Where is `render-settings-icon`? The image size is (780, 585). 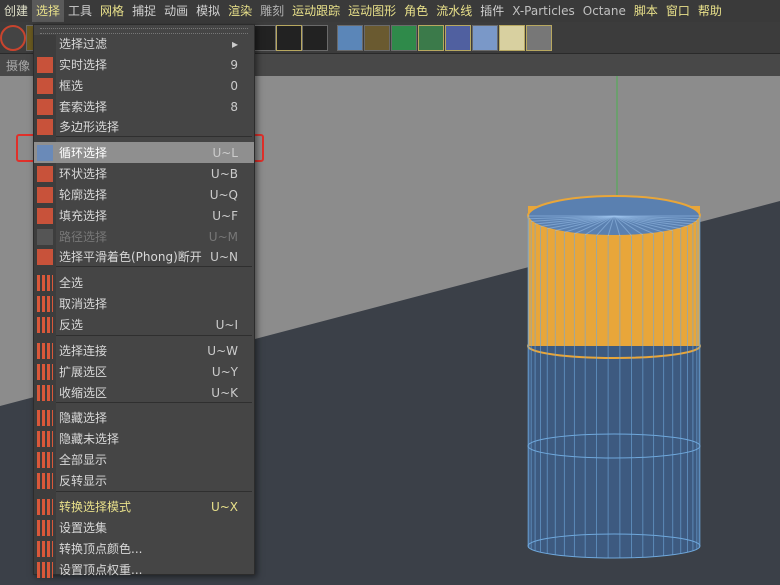
render-settings-icon is located at coordinates (315, 38).